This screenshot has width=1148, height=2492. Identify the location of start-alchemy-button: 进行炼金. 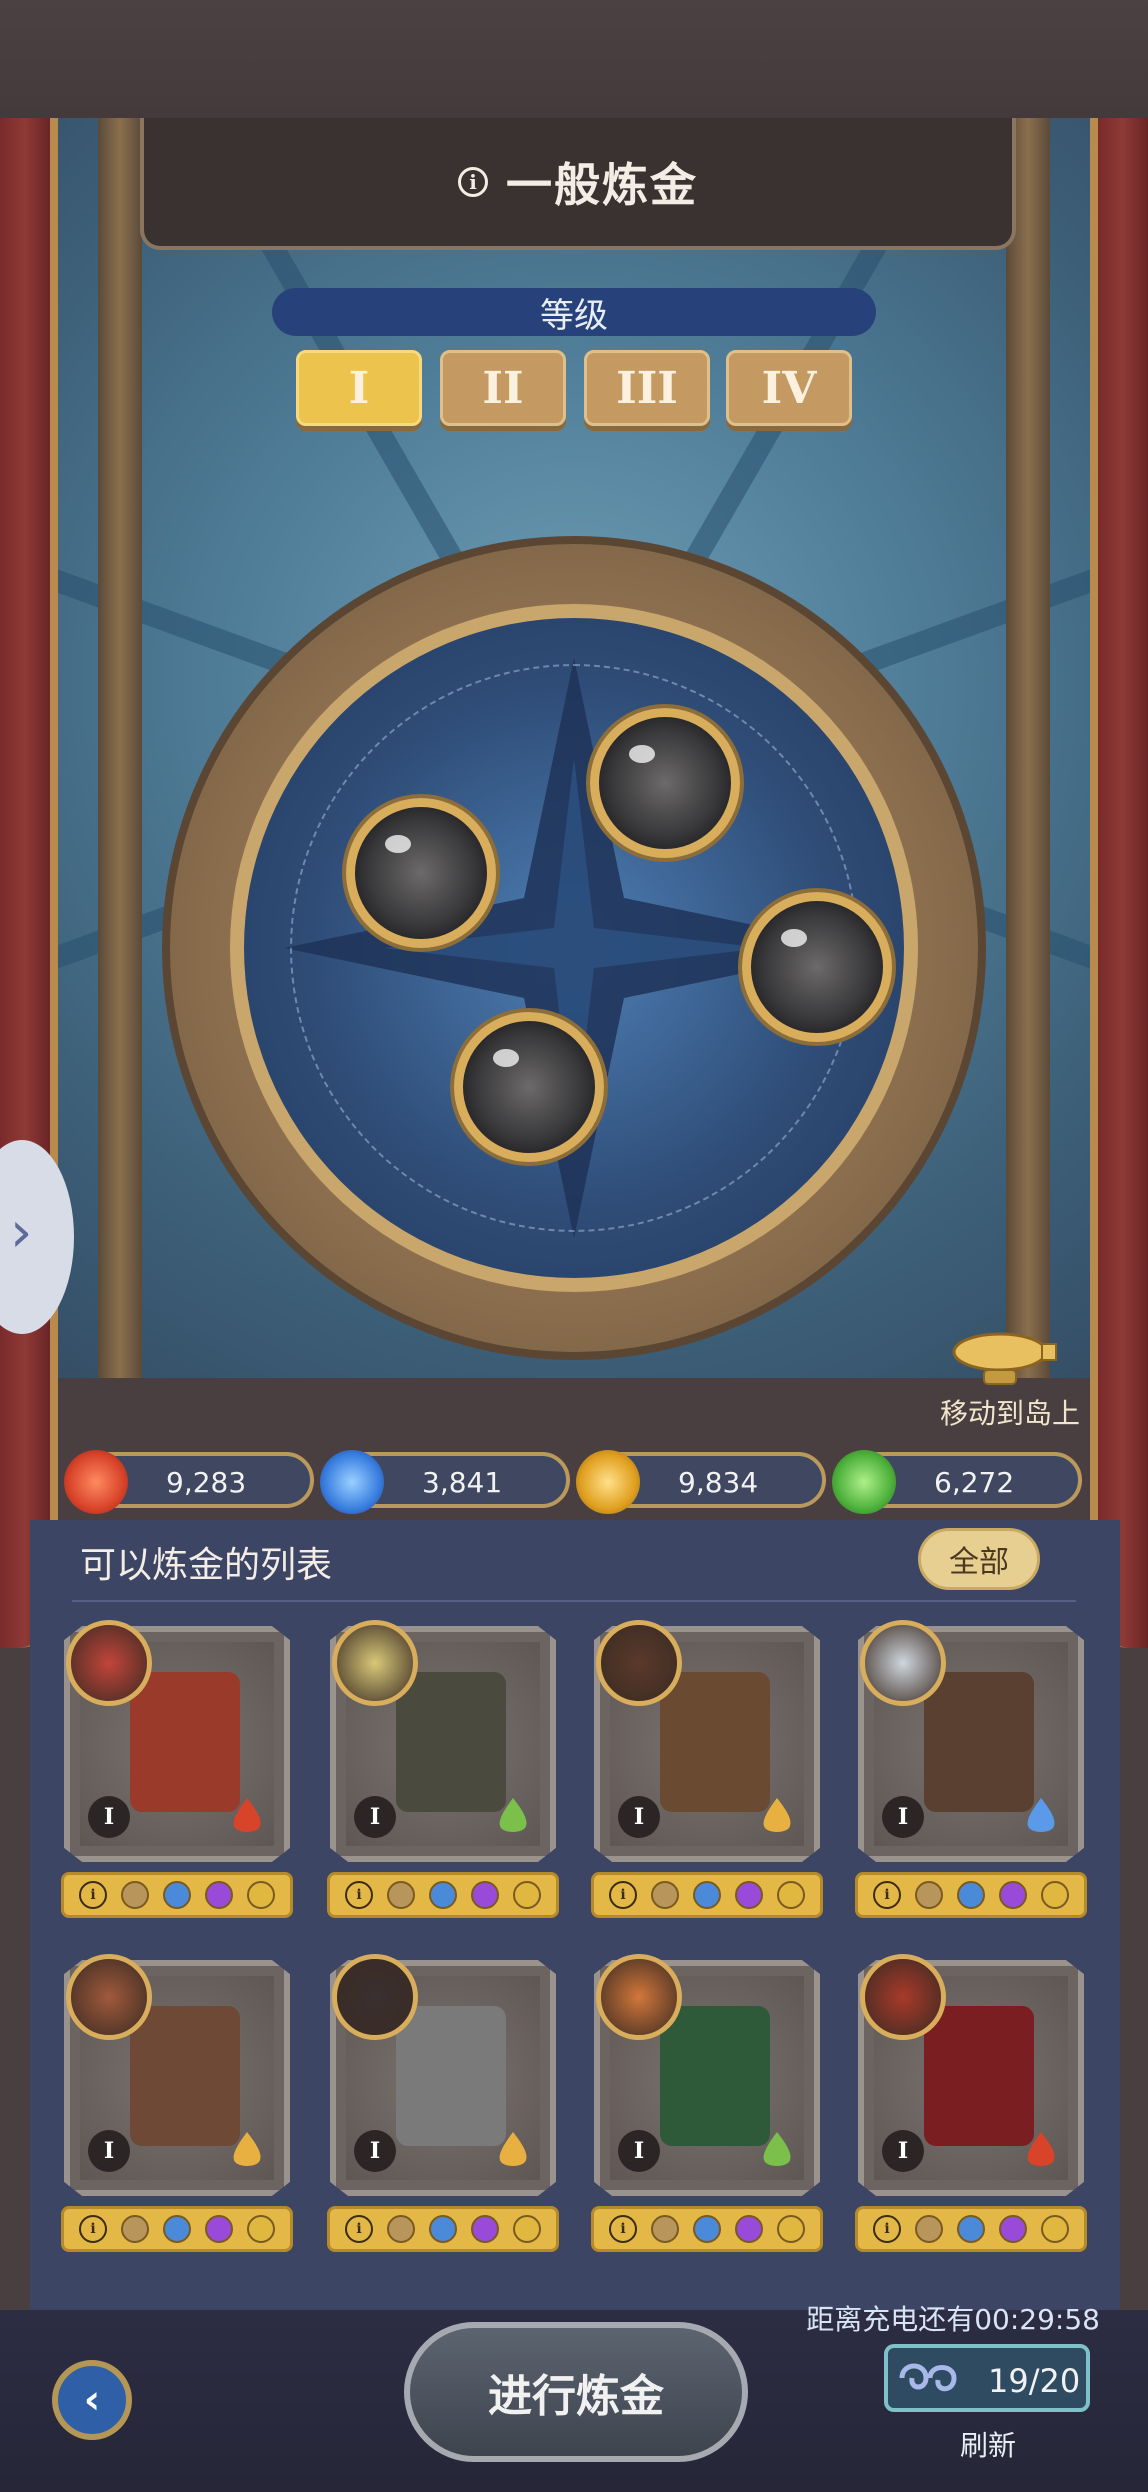
(576, 2392).